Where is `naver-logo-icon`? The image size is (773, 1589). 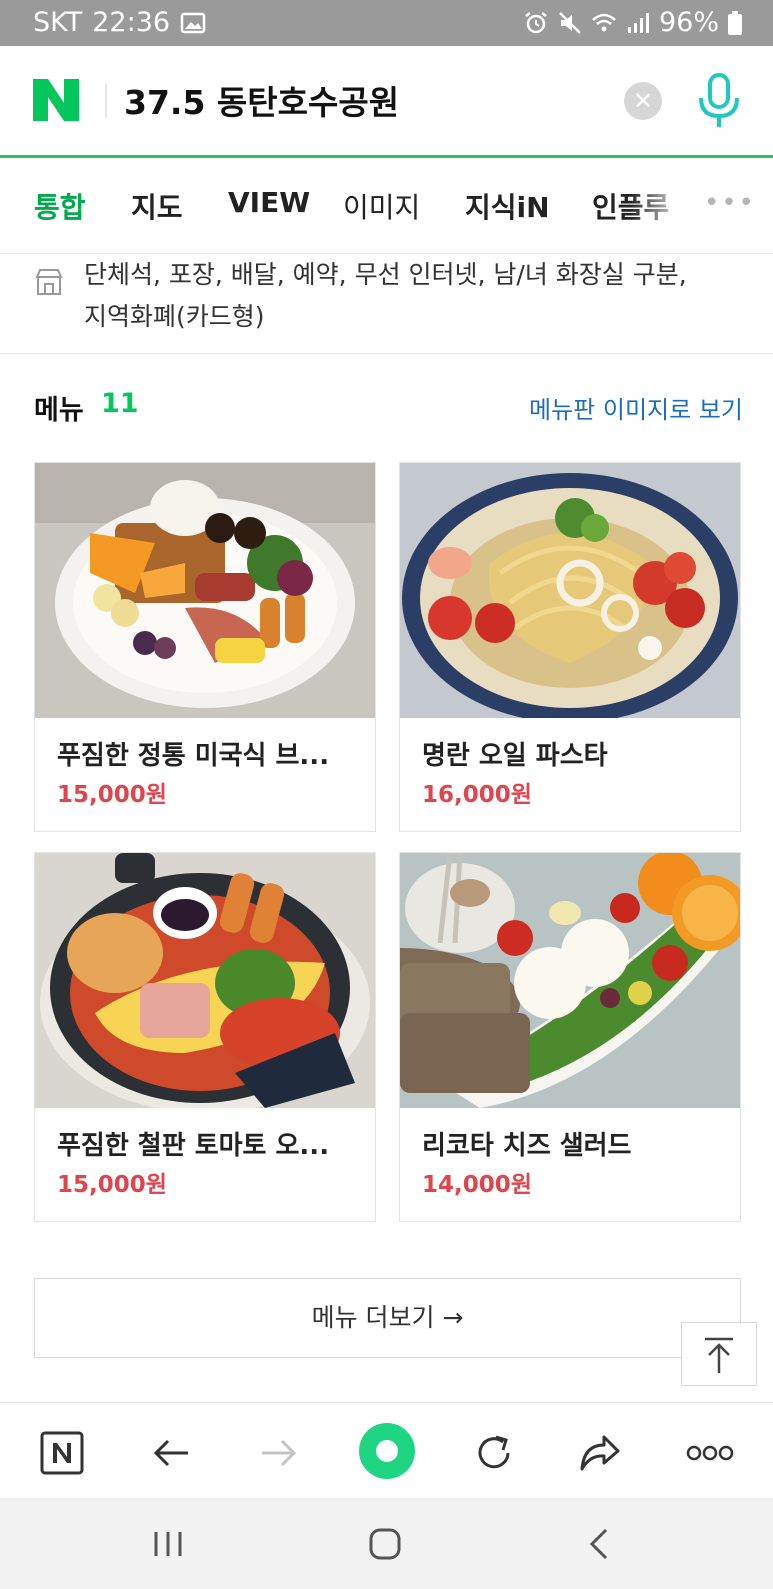
naver-logo-icon is located at coordinates (56, 100).